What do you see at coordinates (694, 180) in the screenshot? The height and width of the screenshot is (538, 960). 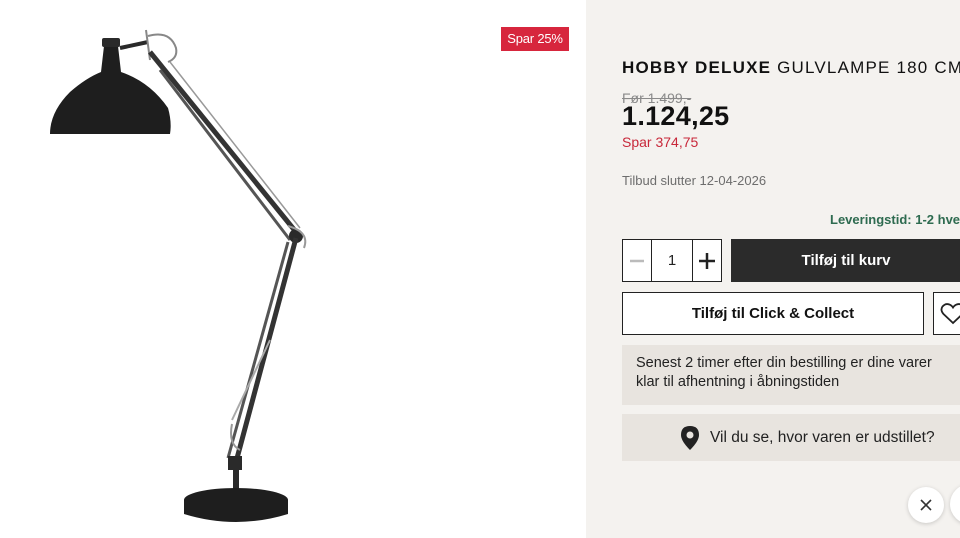 I see `offer-end-date: Tilbud slutter 12-04-2026` at bounding box center [694, 180].